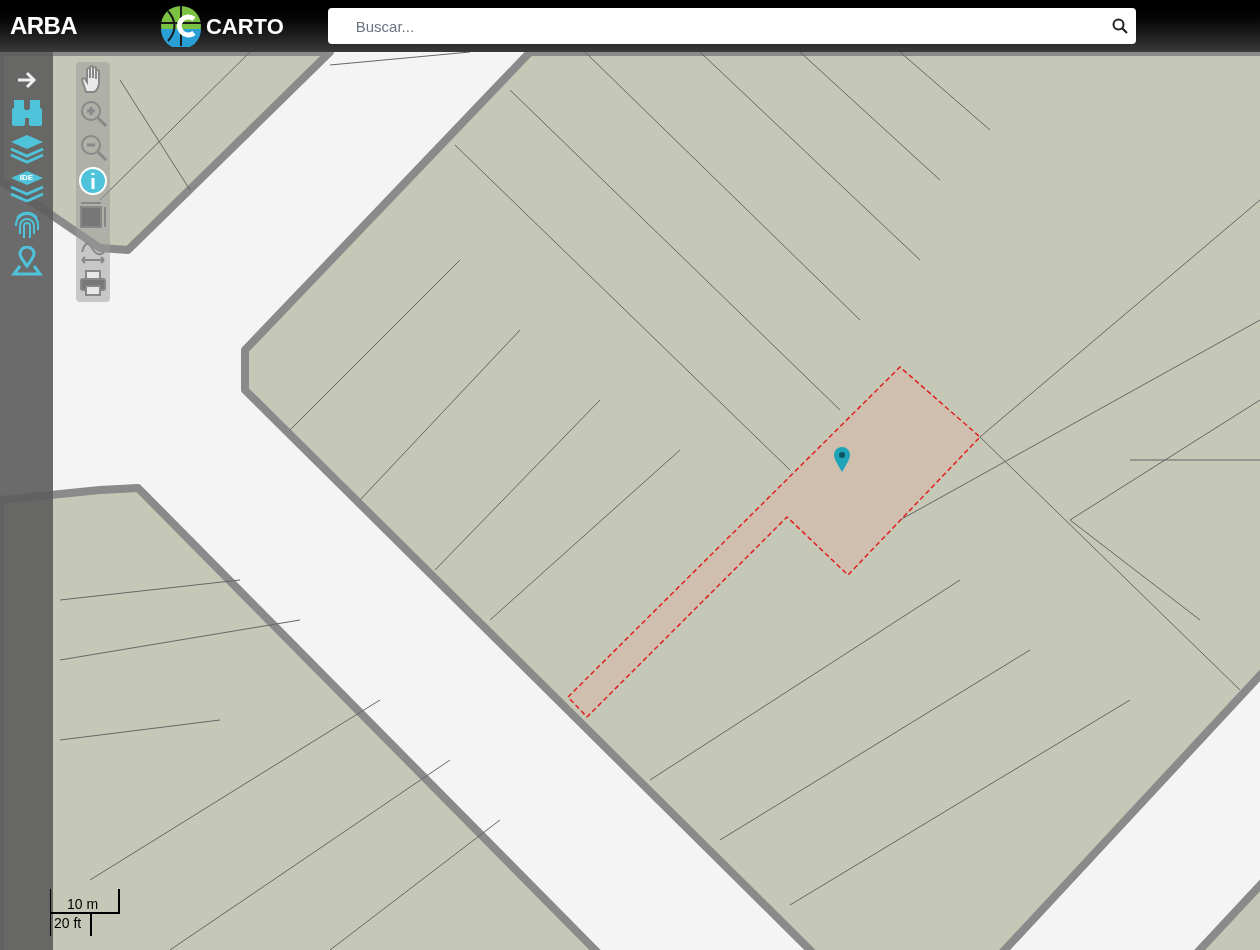  Describe the element at coordinates (26, 80) in the screenshot. I see `arrow-icon` at that location.